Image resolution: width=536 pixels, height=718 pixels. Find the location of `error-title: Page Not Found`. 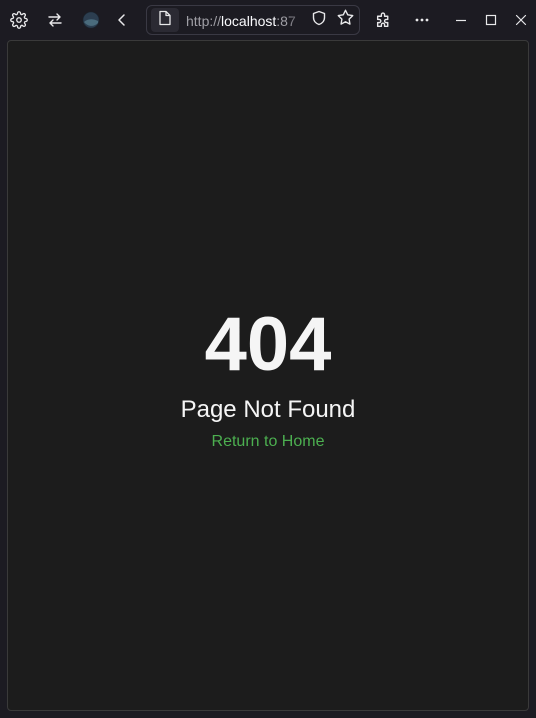

error-title: Page Not Found is located at coordinates (268, 409).